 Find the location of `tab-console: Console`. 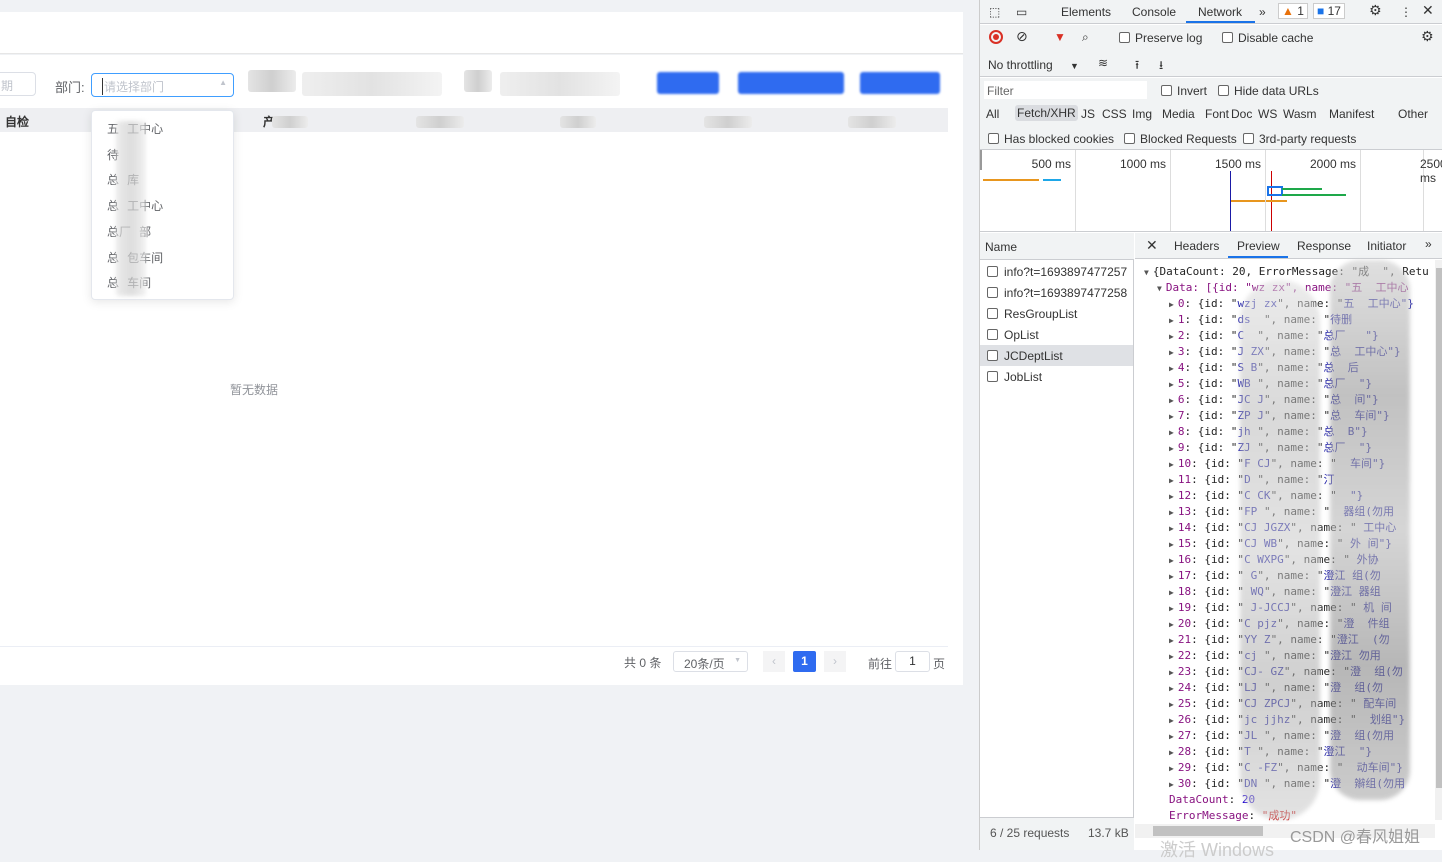

tab-console: Console is located at coordinates (1154, 12).